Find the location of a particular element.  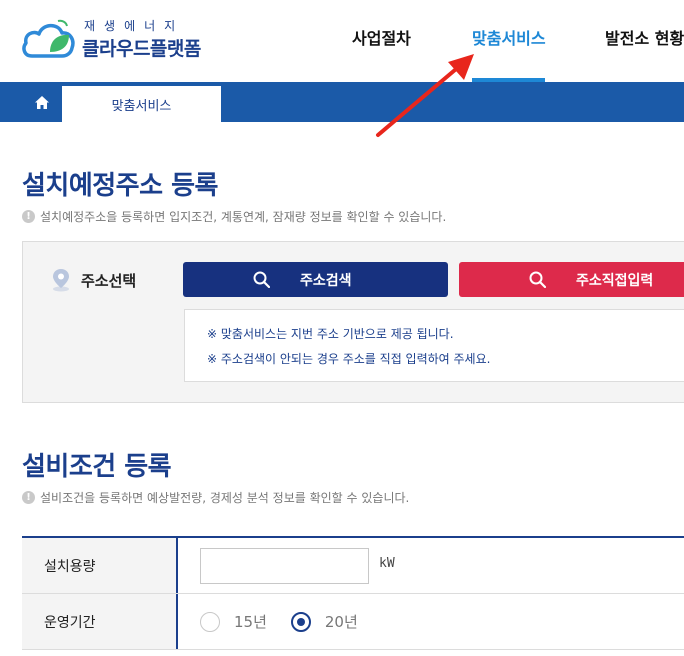

nav-plant-status: 발전소 현황 is located at coordinates (644, 37).